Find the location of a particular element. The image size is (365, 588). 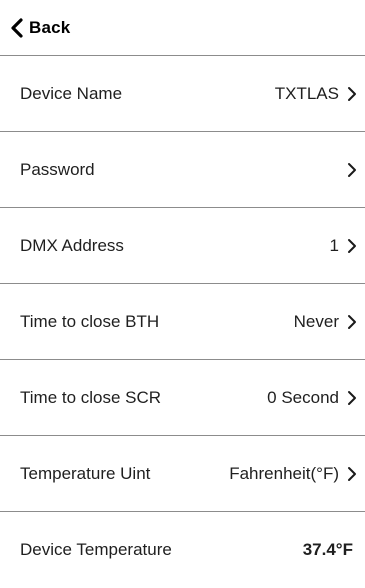

close-bth-label: Time to close BTH is located at coordinates (90, 321).